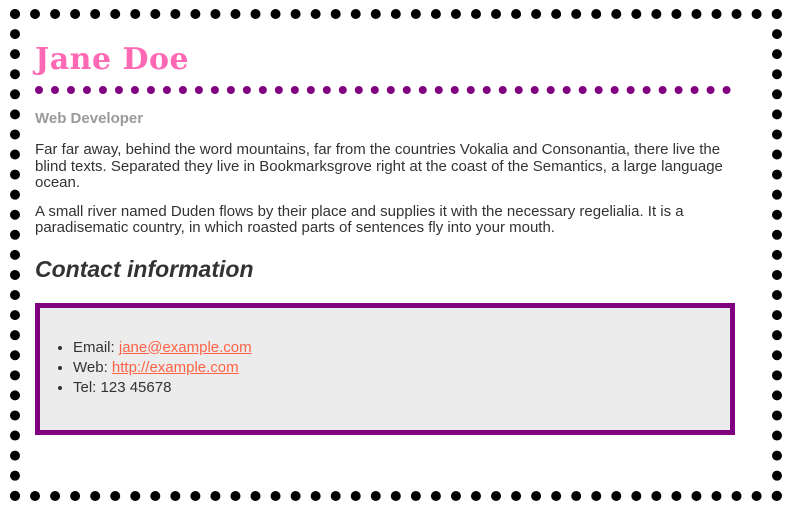  What do you see at coordinates (136, 387) in the screenshot?
I see `tel-value: 123 45678` at bounding box center [136, 387].